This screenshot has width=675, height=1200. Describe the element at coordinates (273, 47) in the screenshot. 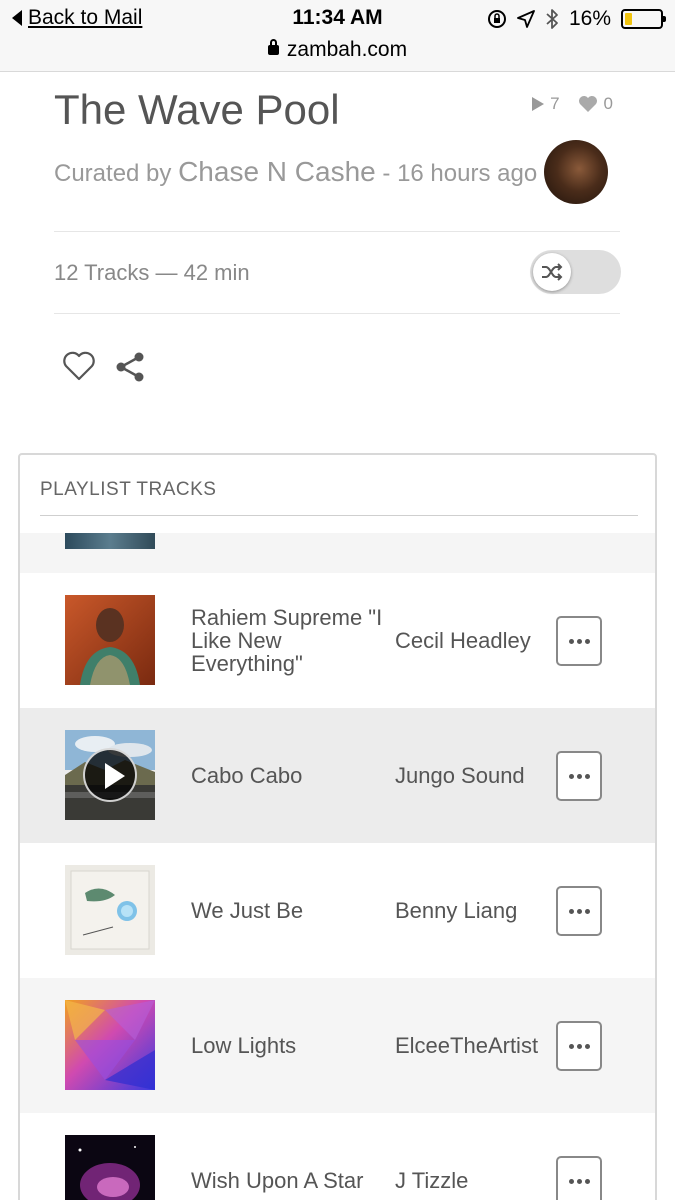

I see `lock-icon` at that location.